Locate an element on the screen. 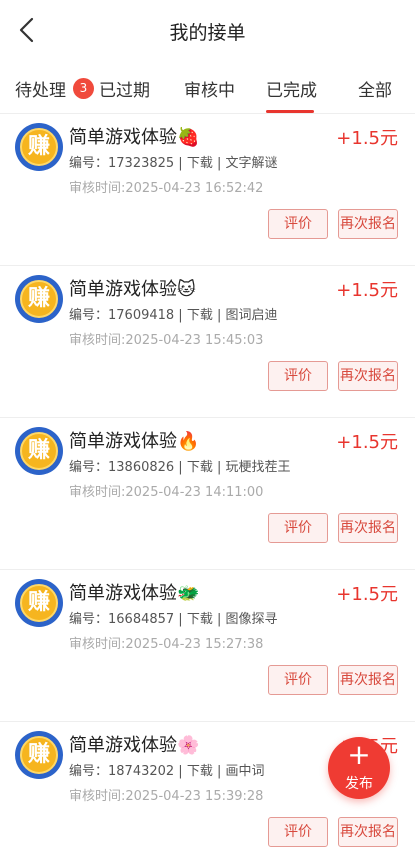 This screenshot has height=859, width=415. status-tabs: 待处理 3 已过期 审核中 已完成 全部 is located at coordinates (207, 87).